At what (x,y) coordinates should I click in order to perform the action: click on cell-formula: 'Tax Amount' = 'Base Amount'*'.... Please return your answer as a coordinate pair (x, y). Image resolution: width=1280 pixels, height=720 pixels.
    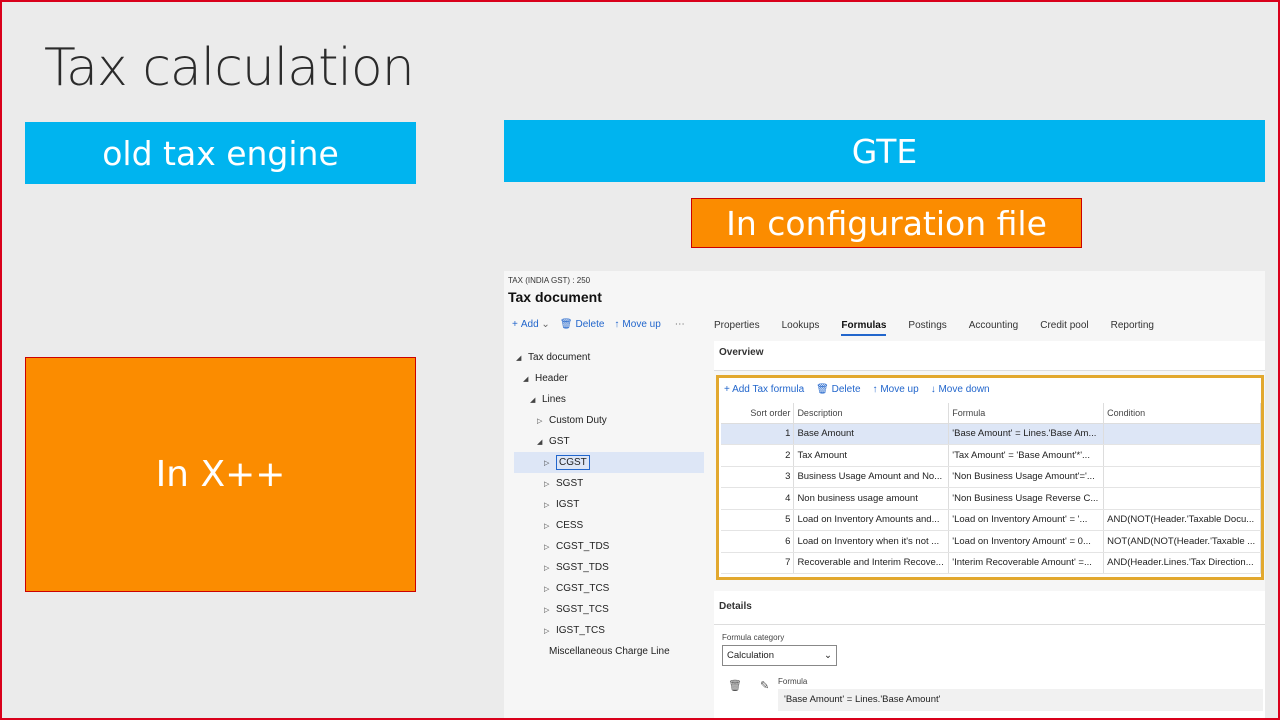
    Looking at the image, I should click on (1026, 455).